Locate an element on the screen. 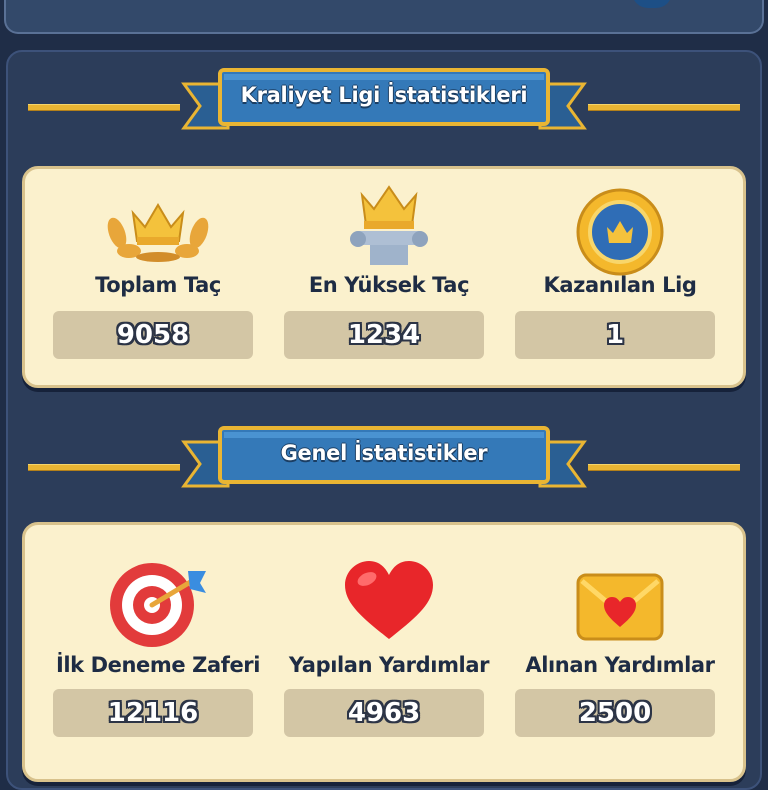 This screenshot has width=768, height=790. heart-envelope-icon is located at coordinates (620, 607).